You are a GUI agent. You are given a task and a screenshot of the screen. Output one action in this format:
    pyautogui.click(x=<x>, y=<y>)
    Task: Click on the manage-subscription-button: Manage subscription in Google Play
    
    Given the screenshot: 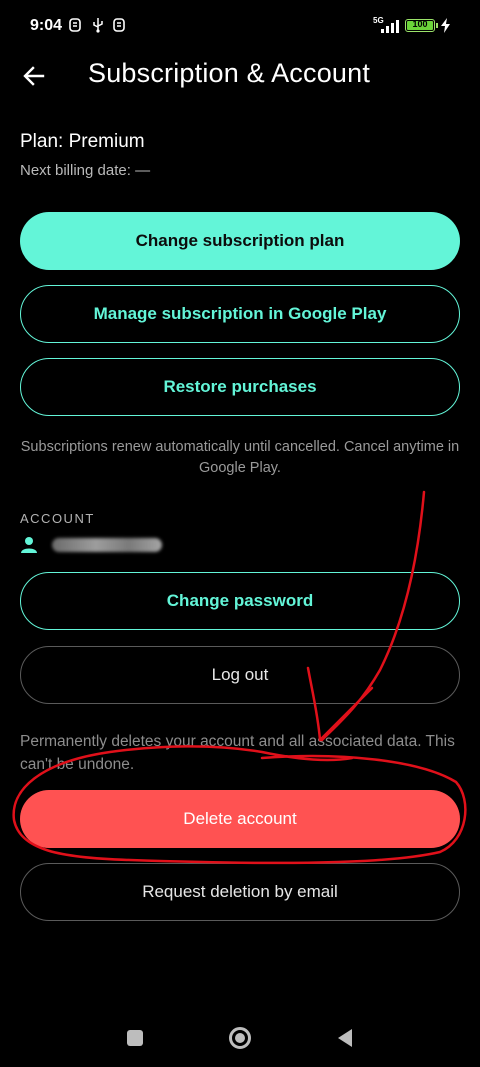 What is the action you would take?
    pyautogui.click(x=240, y=314)
    